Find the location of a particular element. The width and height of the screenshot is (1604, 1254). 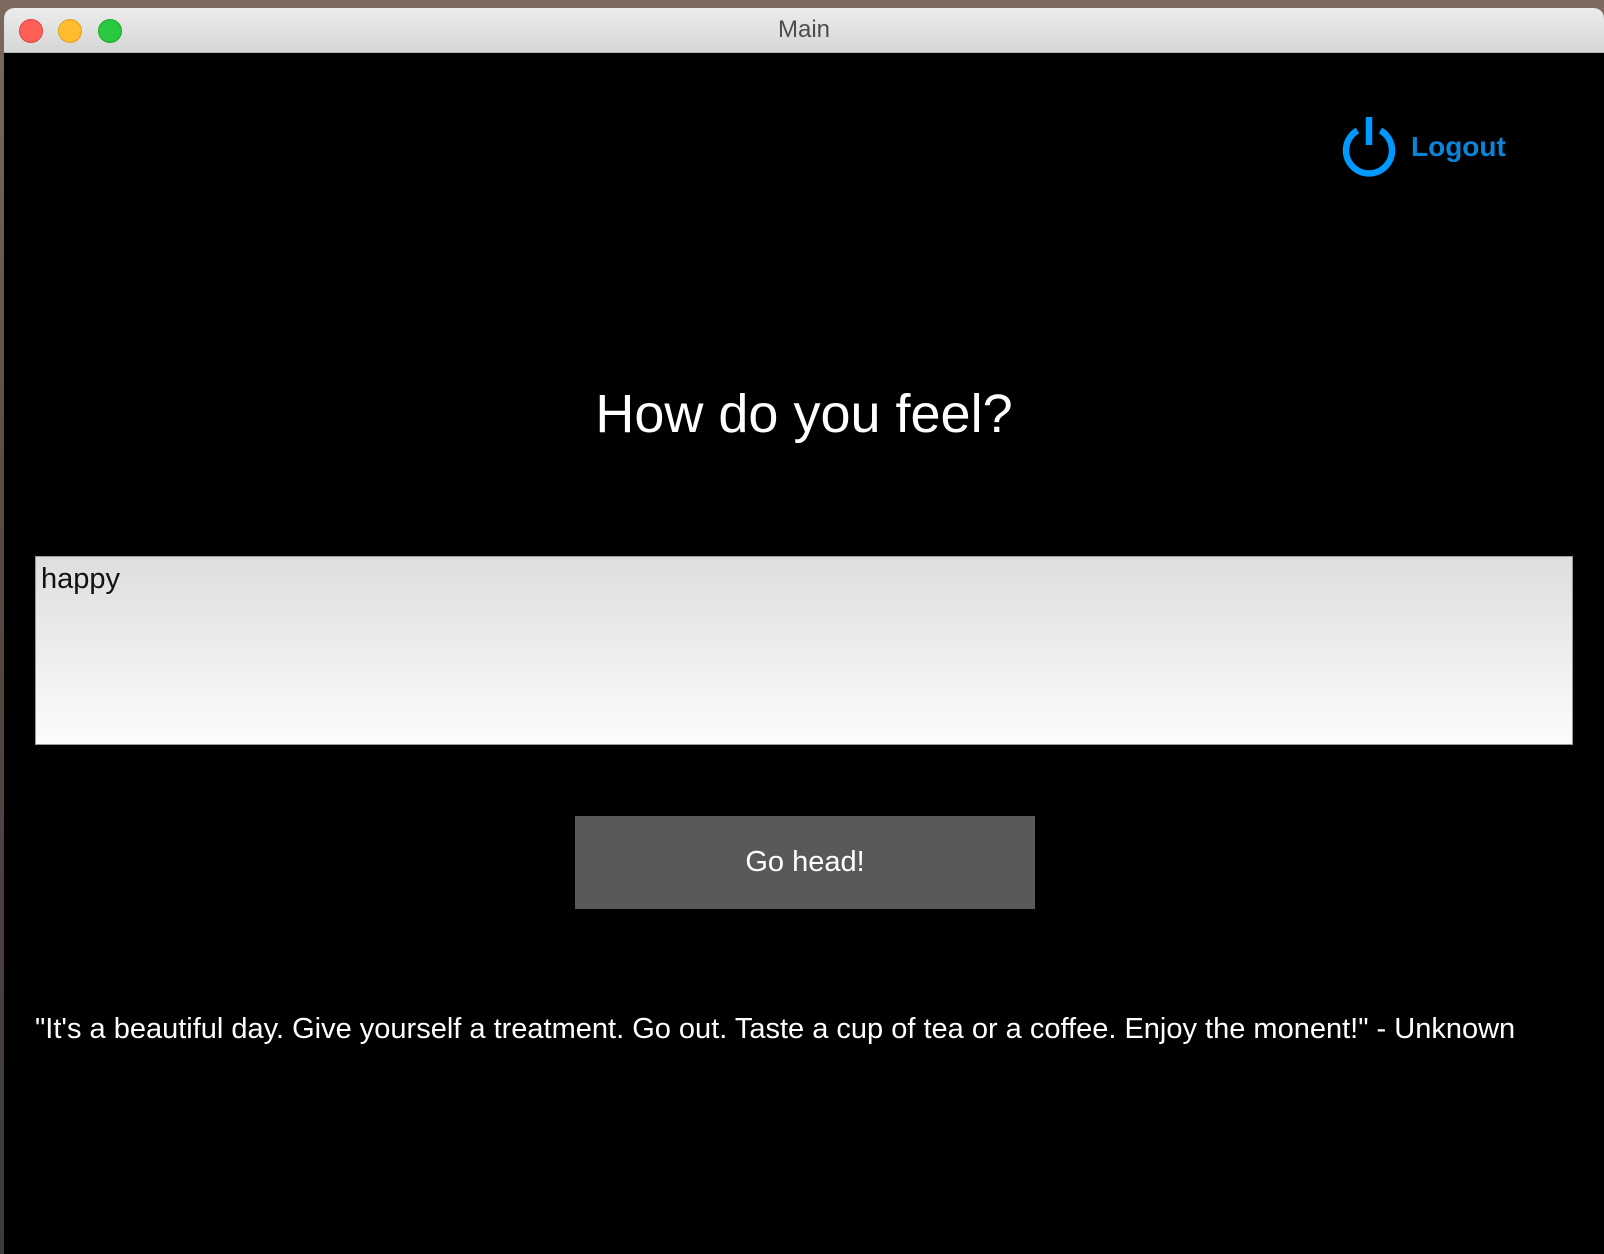

power-icon is located at coordinates (1369, 147).